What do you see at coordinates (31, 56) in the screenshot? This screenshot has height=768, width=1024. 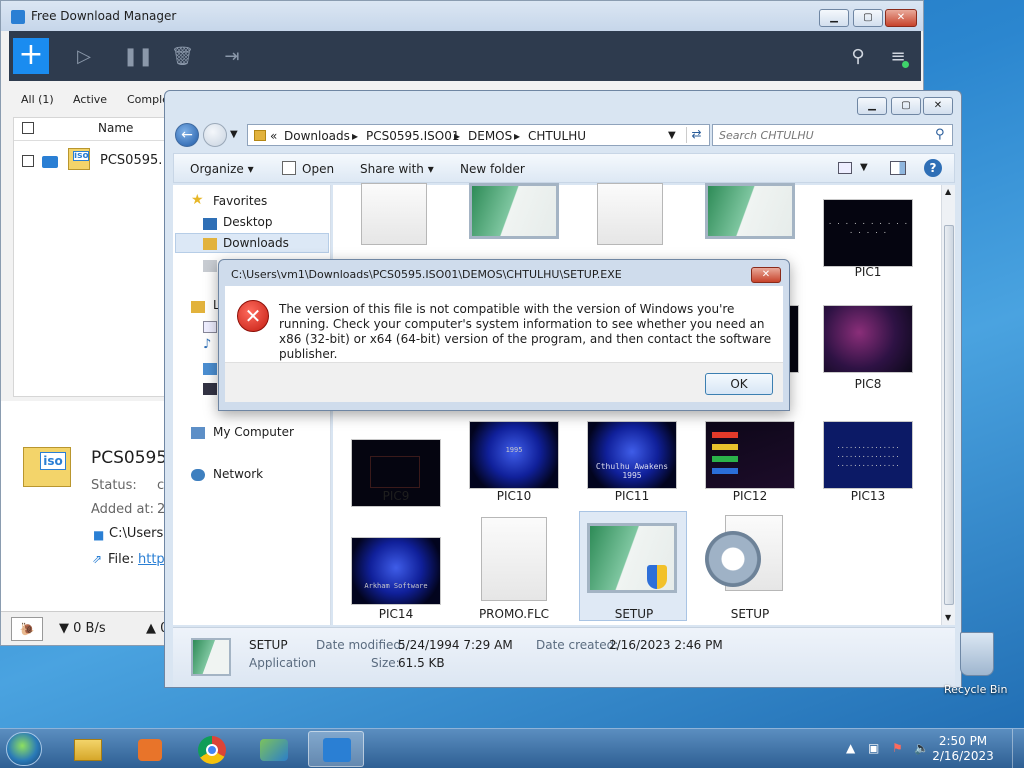 I see `add-download-button: +` at bounding box center [31, 56].